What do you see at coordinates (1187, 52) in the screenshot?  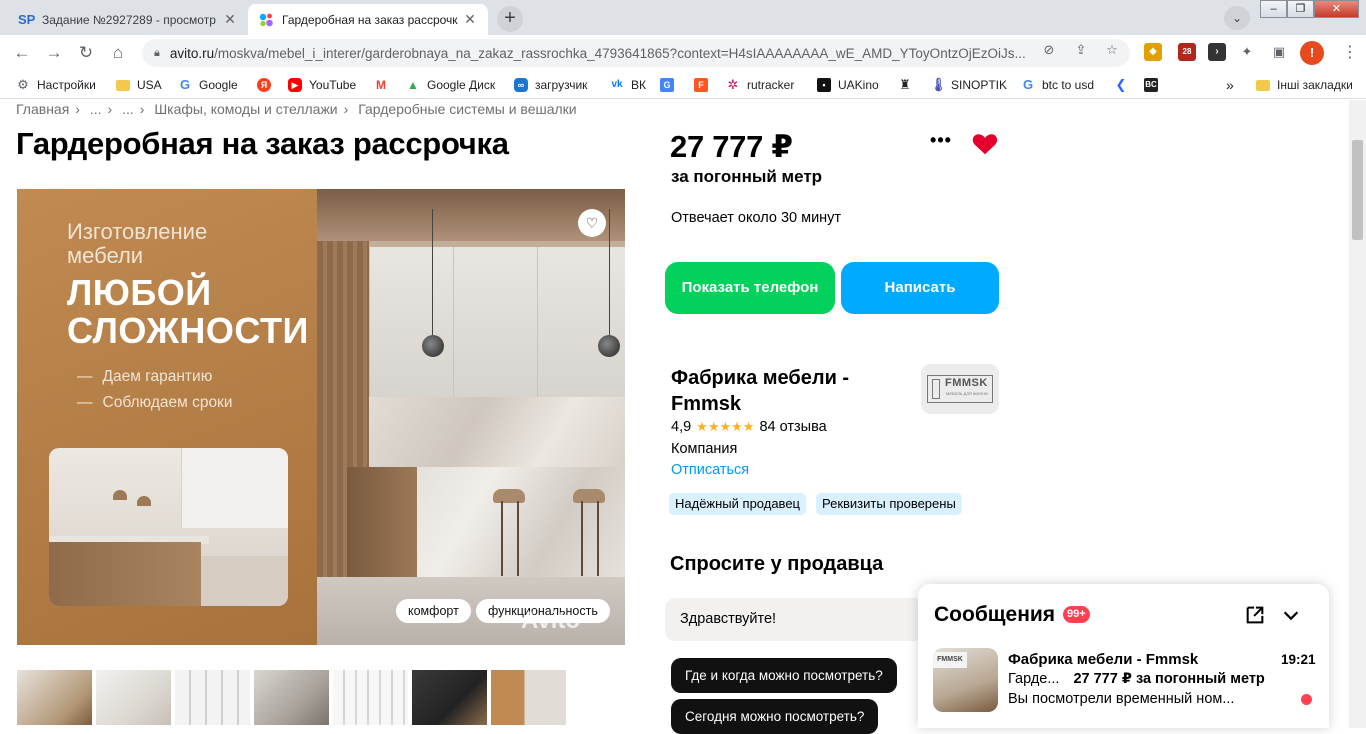 I see `extension-badge-icon: 28` at bounding box center [1187, 52].